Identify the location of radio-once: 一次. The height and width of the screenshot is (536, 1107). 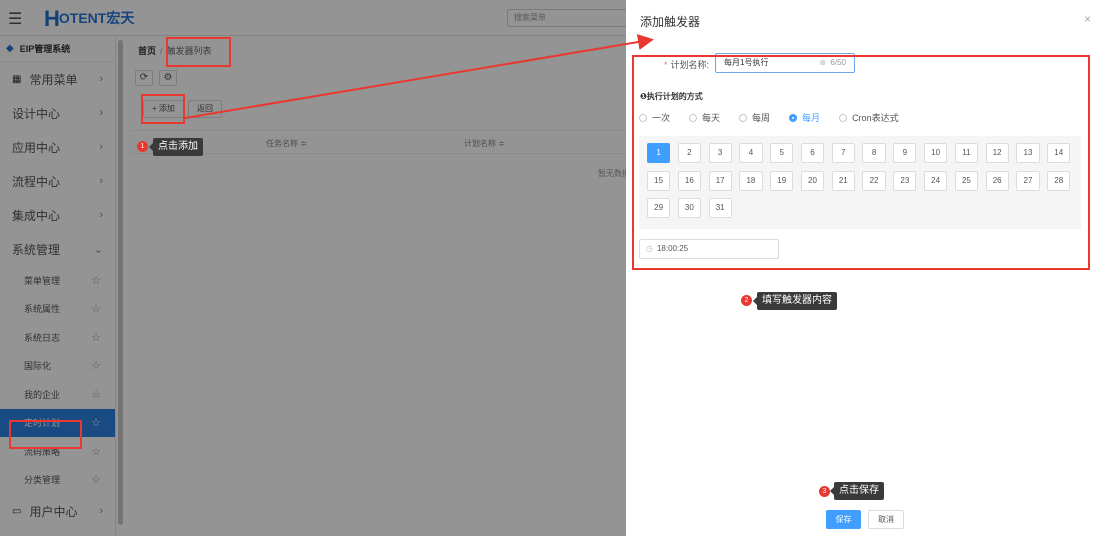
(654, 117).